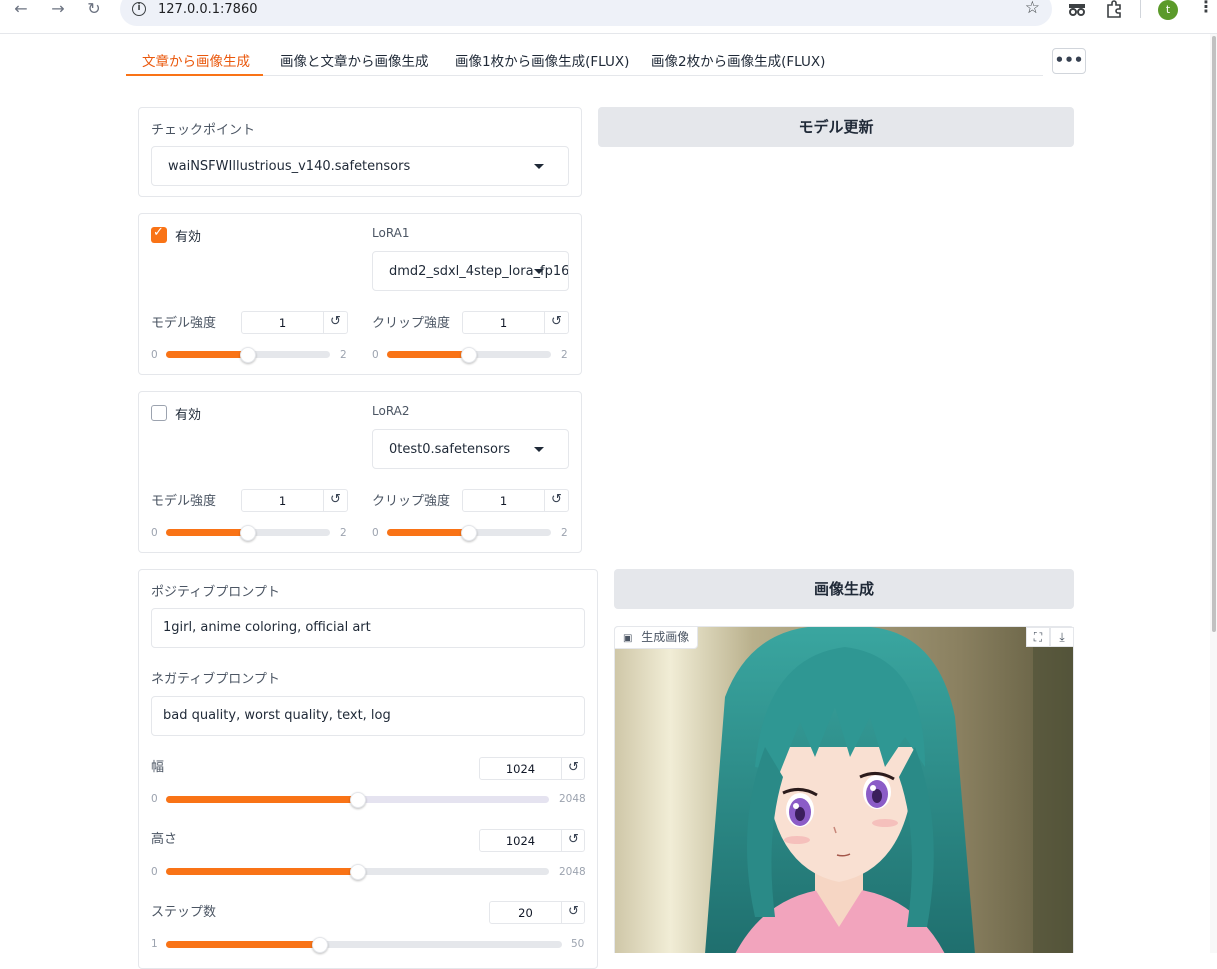  Describe the element at coordinates (21, 10) in the screenshot. I see `back-arrow-icon: ←` at that location.